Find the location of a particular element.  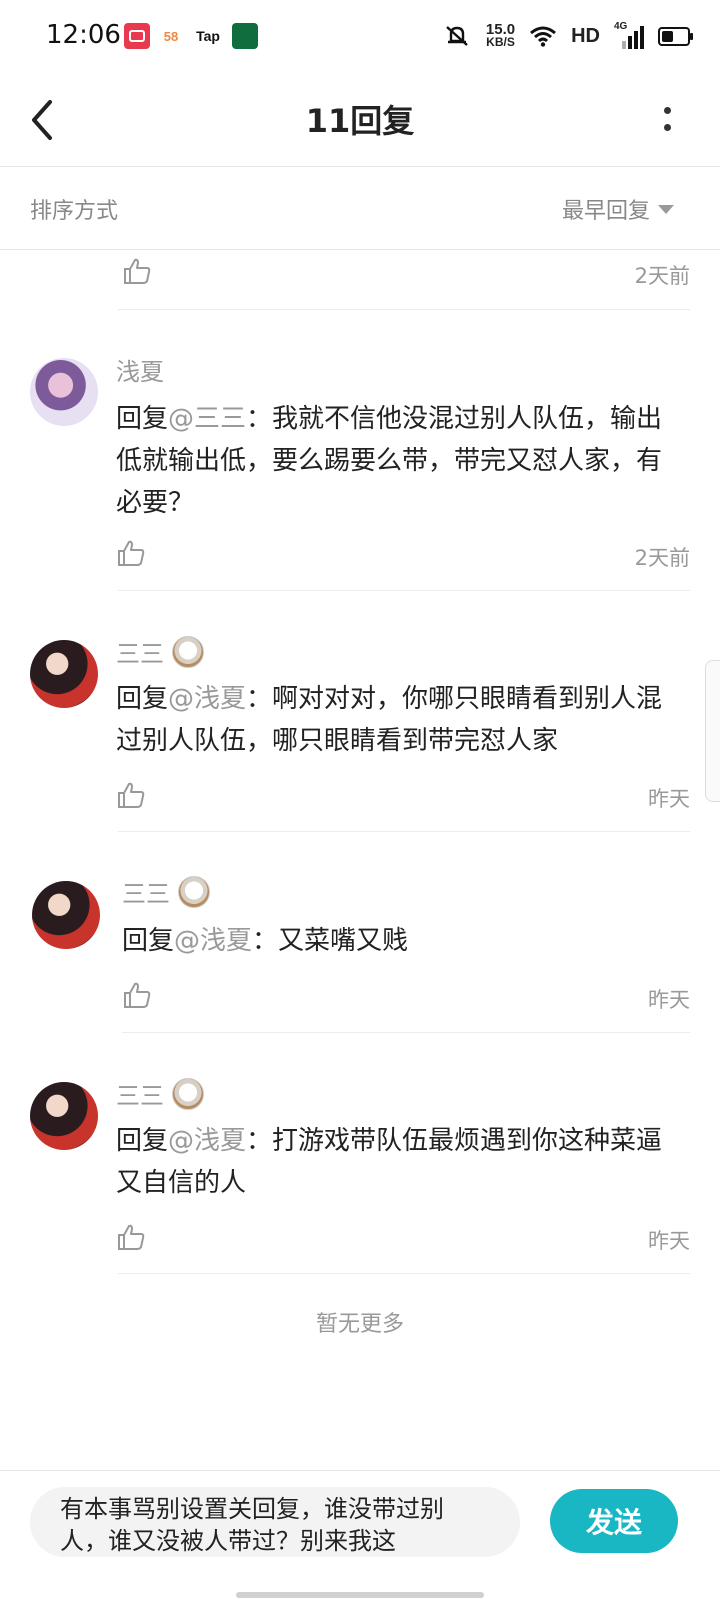

taptap-icon: Tap is located at coordinates (208, 36).